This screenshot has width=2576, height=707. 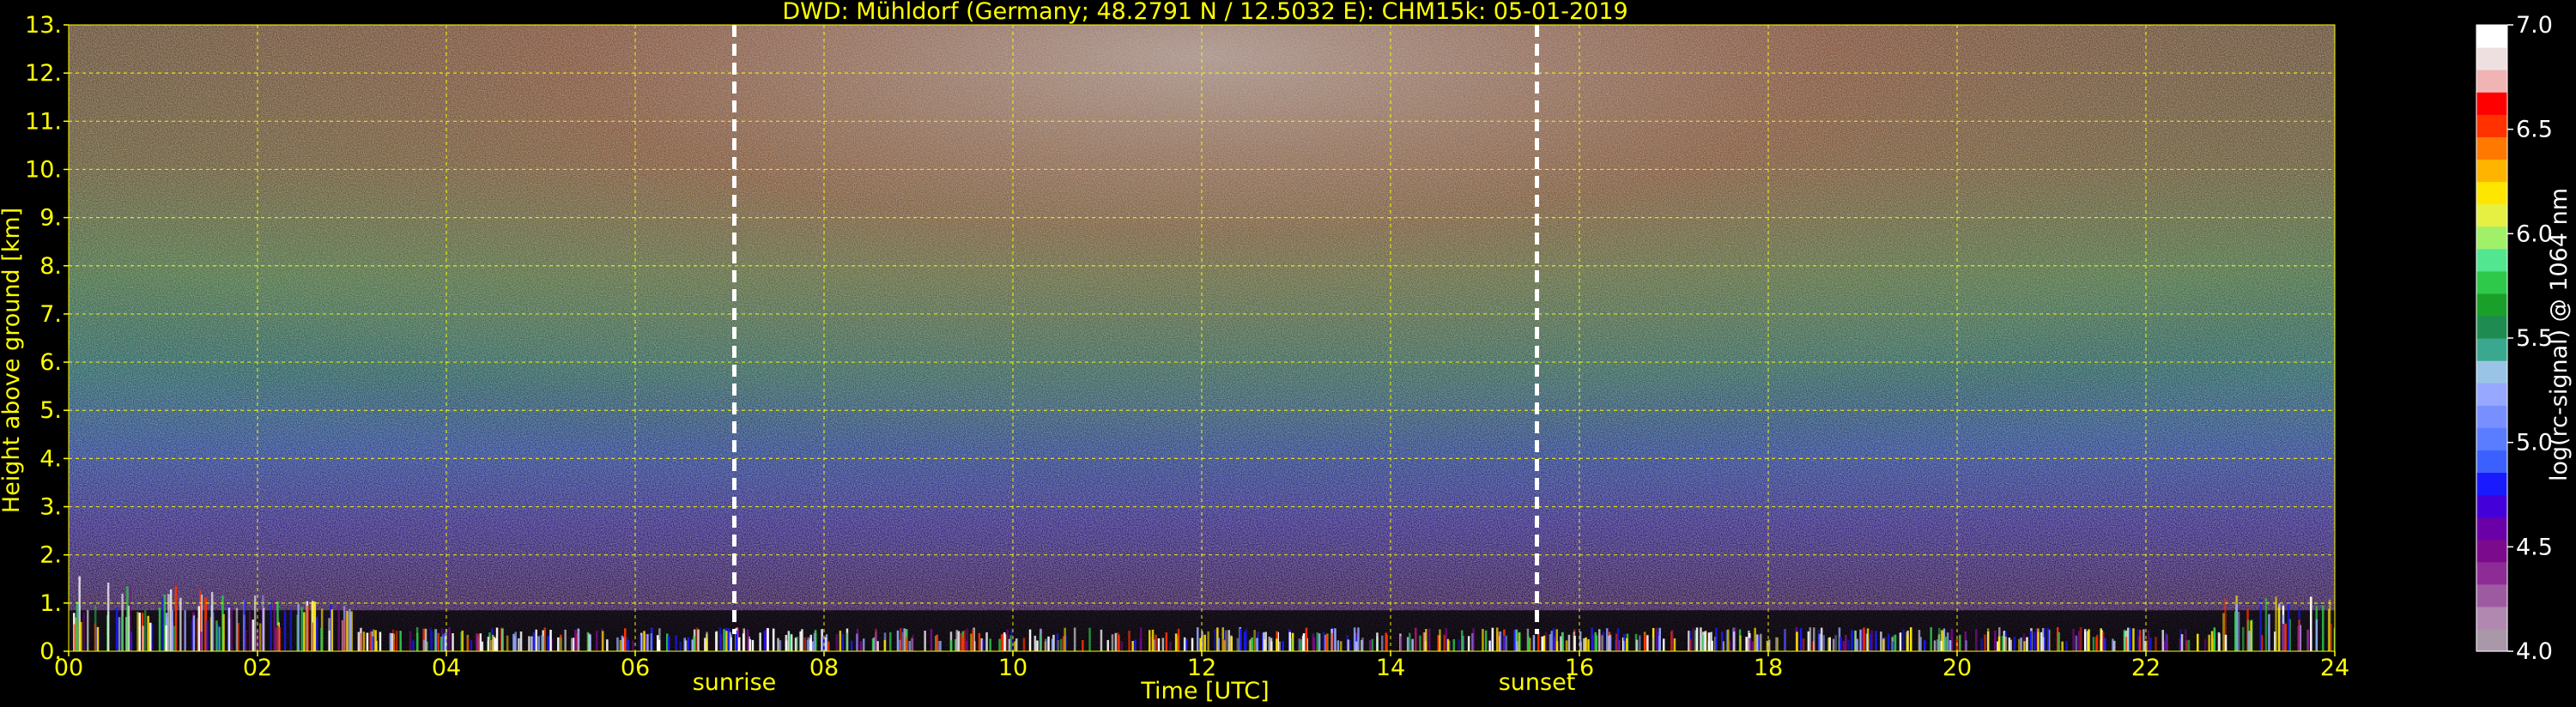 I want to click on colorbar-tick-label: 6.5, so click(x=2534, y=130).